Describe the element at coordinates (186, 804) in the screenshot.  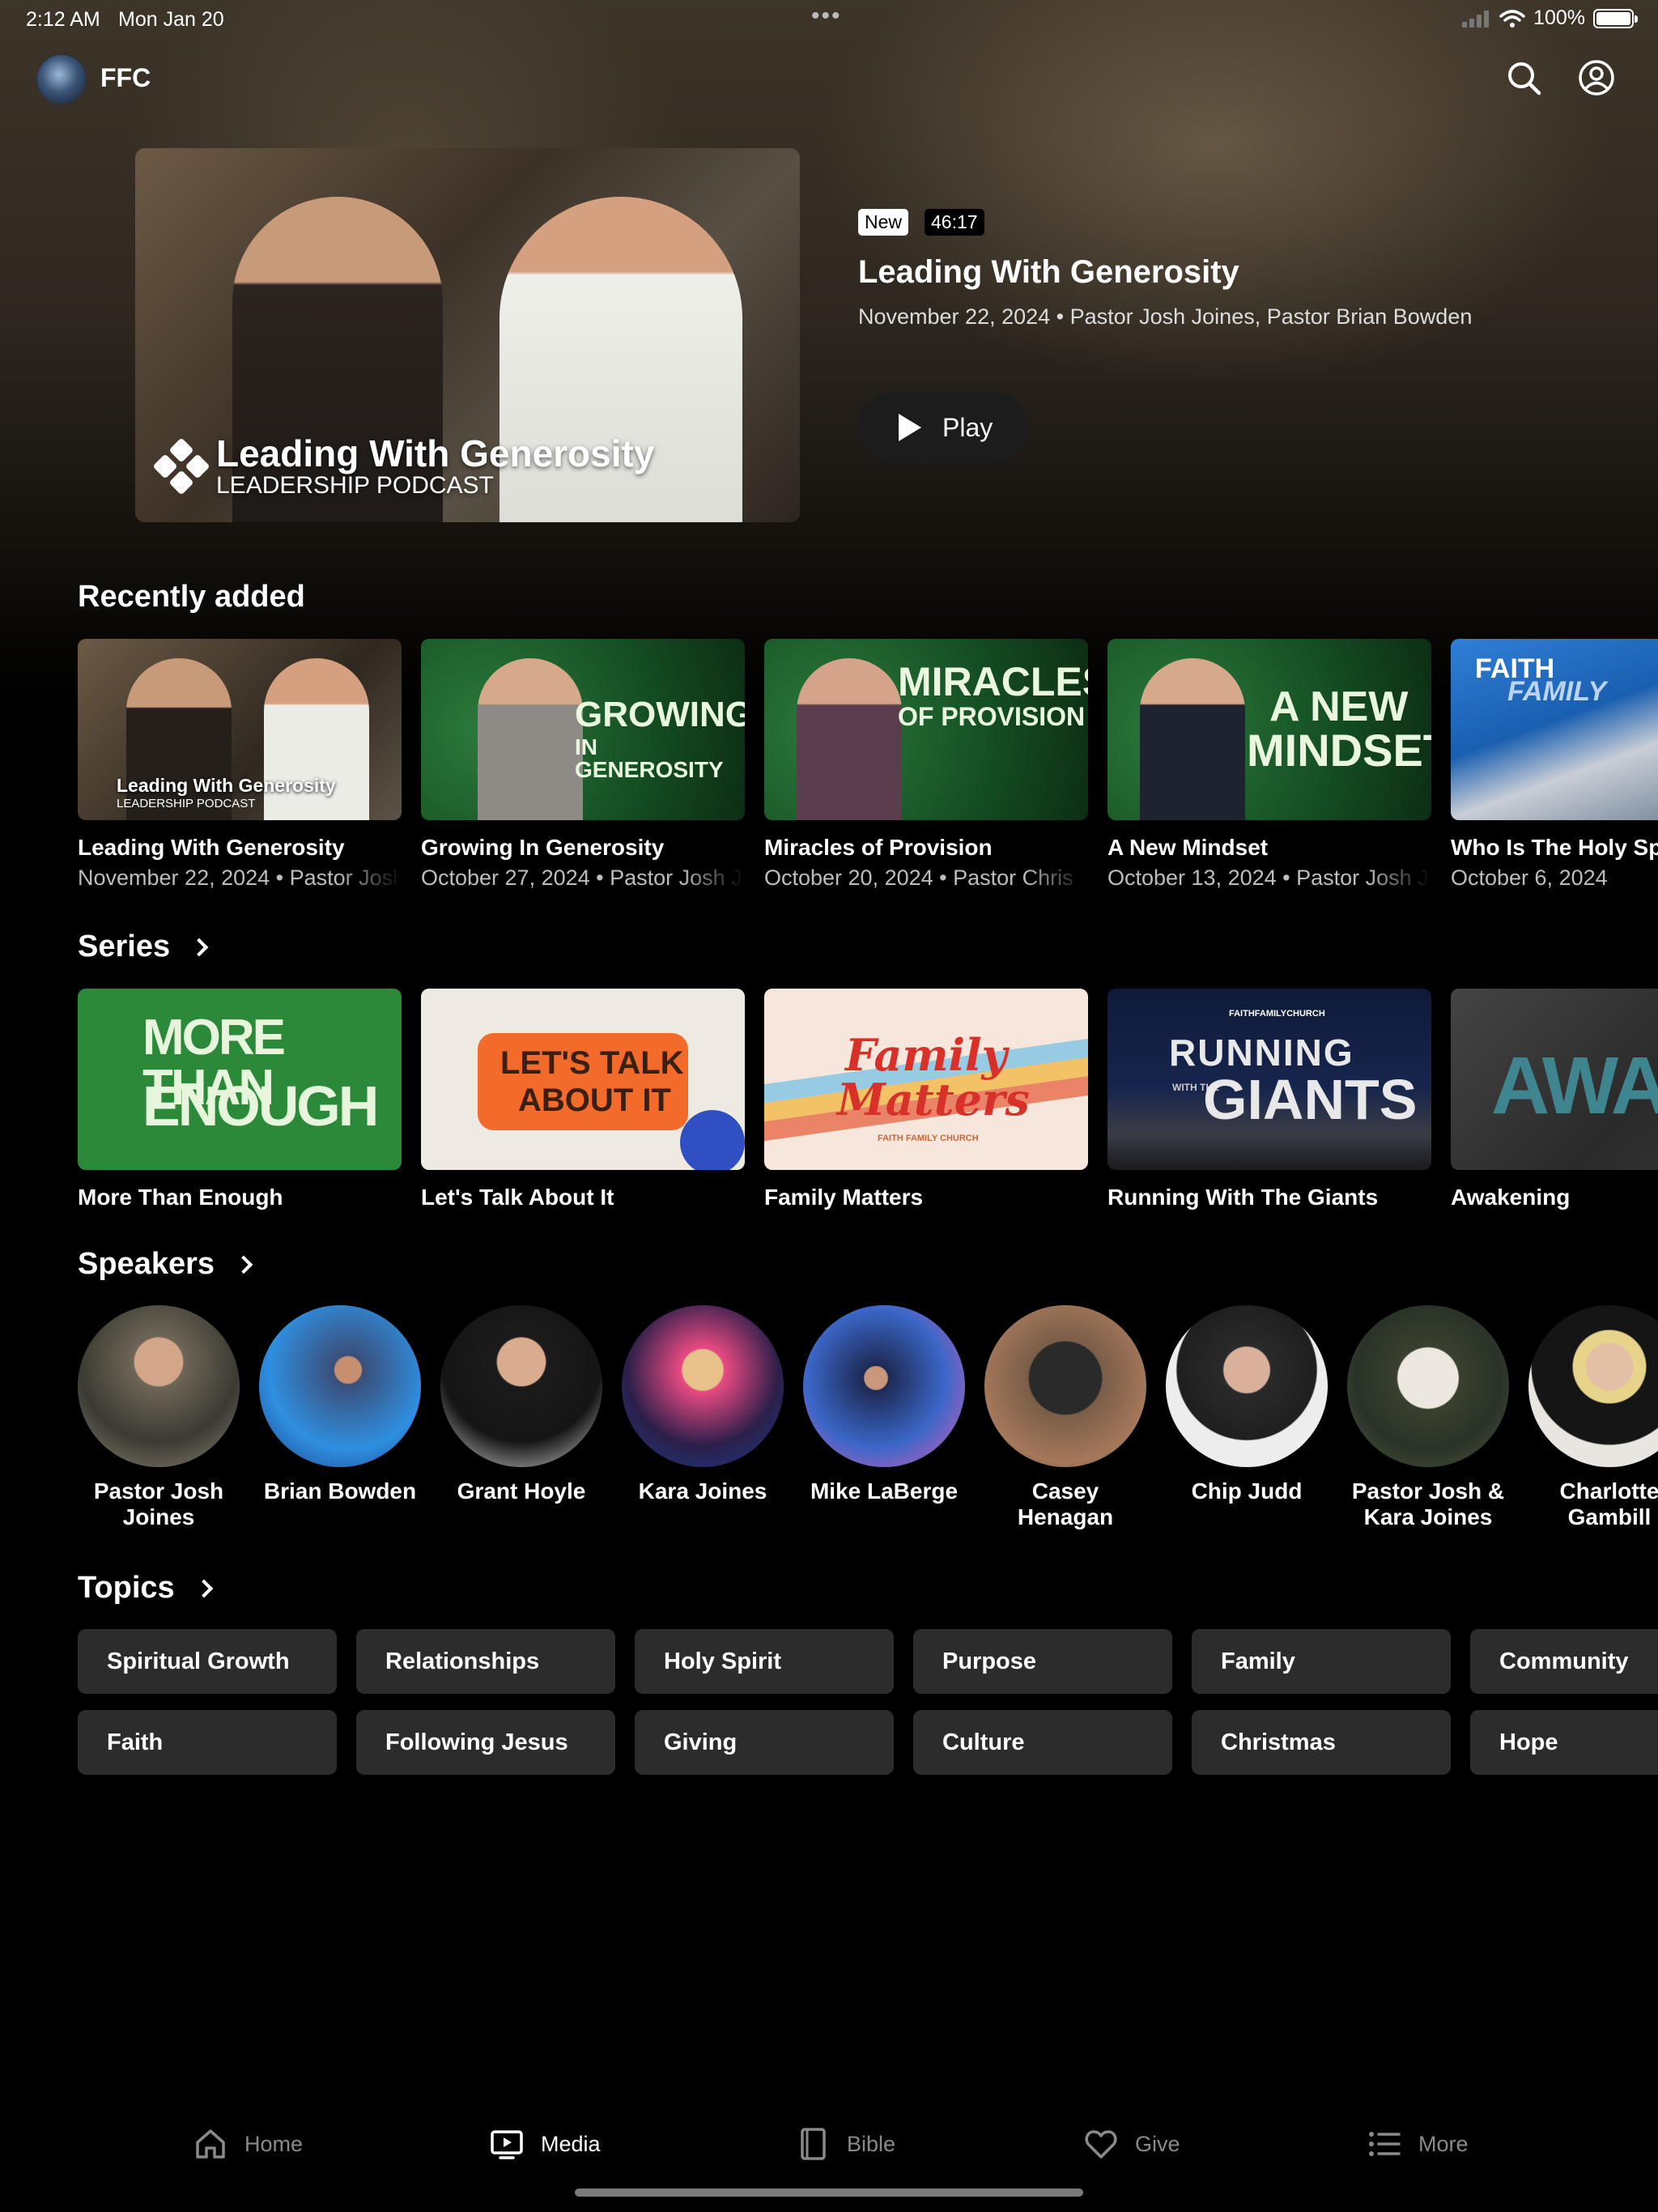
I see `thumbnail-subtitle: LEADERSHIP PODCAST` at that location.